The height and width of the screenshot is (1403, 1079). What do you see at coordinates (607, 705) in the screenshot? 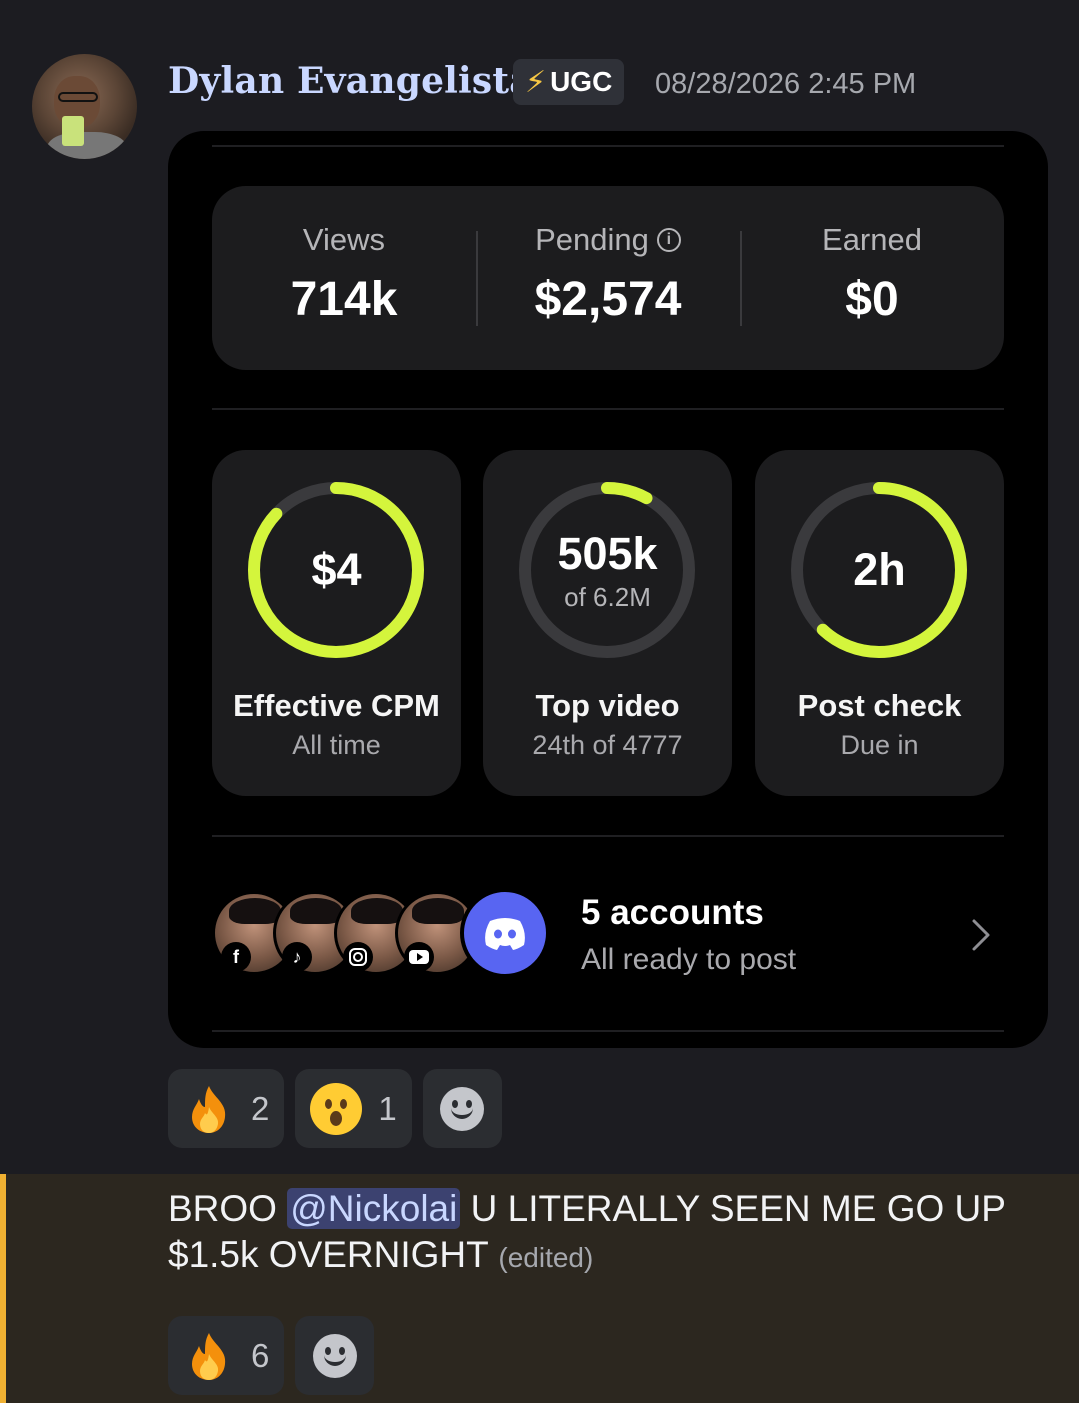
I see `tile-title: Top video` at bounding box center [607, 705].